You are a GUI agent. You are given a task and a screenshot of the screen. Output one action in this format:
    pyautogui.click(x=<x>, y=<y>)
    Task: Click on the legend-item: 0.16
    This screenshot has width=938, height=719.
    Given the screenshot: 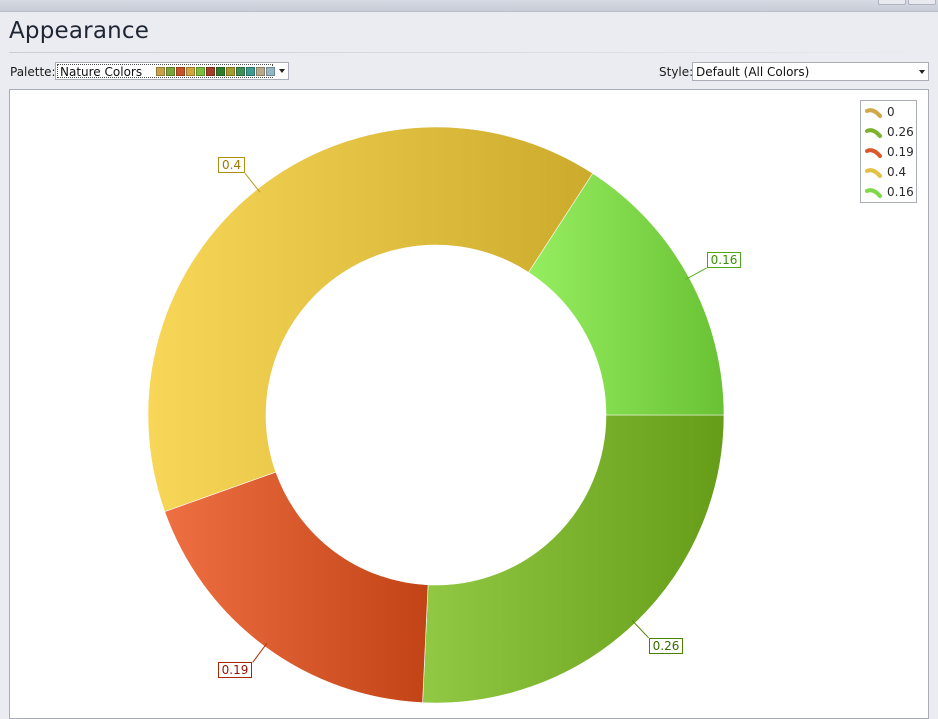 What is the action you would take?
    pyautogui.click(x=889, y=192)
    